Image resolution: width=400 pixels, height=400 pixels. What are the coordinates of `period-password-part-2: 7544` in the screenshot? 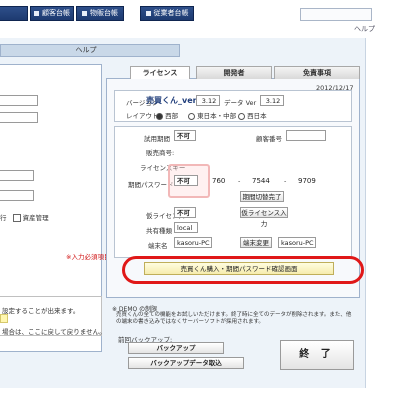 It's located at (261, 181).